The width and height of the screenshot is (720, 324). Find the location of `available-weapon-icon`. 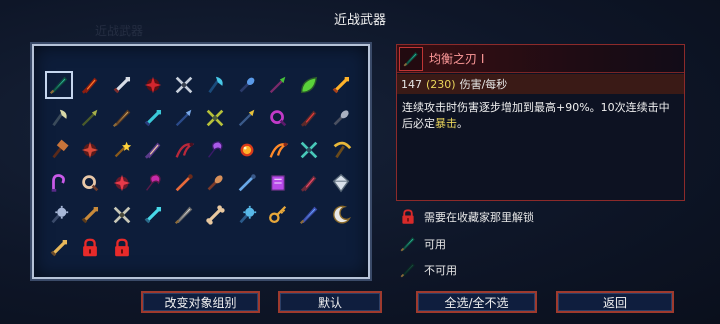

available-weapon-icon is located at coordinates (408, 244).